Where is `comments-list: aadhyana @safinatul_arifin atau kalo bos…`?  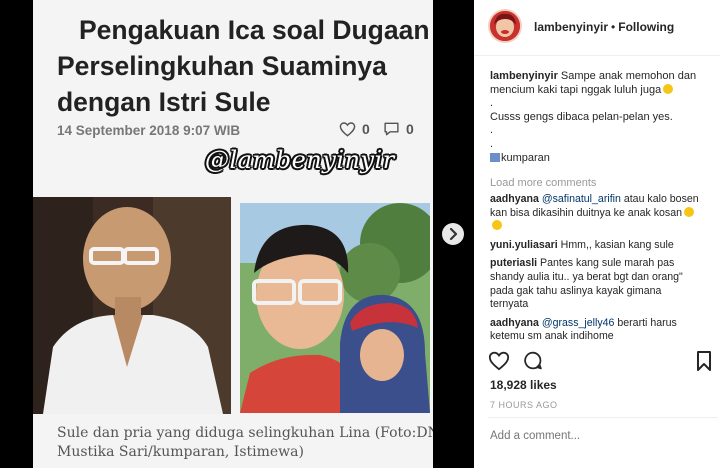 comments-list: aadhyana @safinatul_arifin atau kalo bos… is located at coordinates (604, 268).